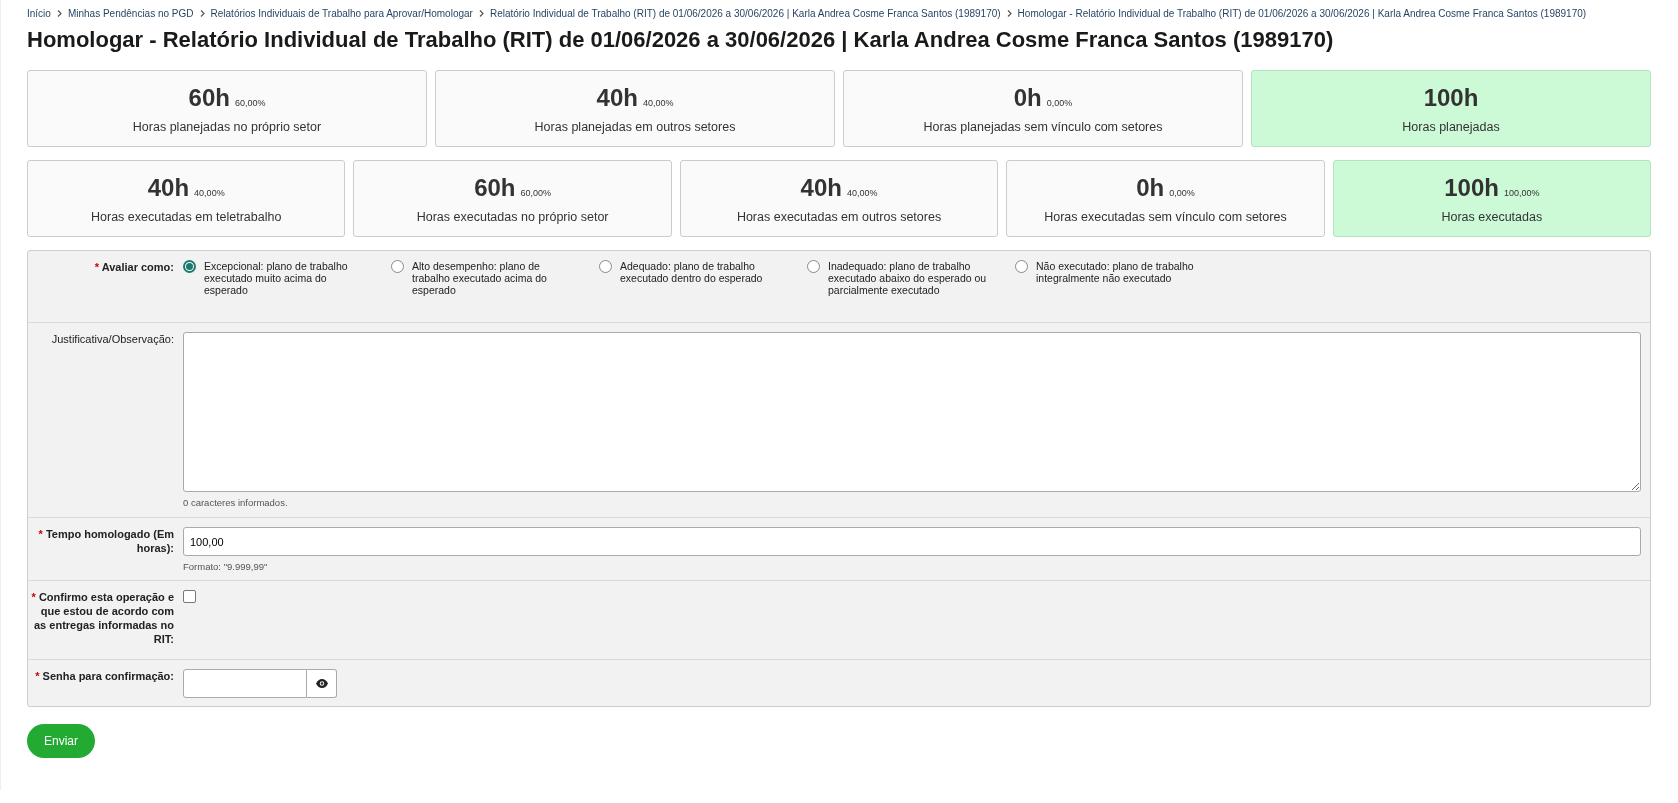  What do you see at coordinates (227, 126) in the screenshot?
I see `stat-label: Horas planejadas no próprio setor` at bounding box center [227, 126].